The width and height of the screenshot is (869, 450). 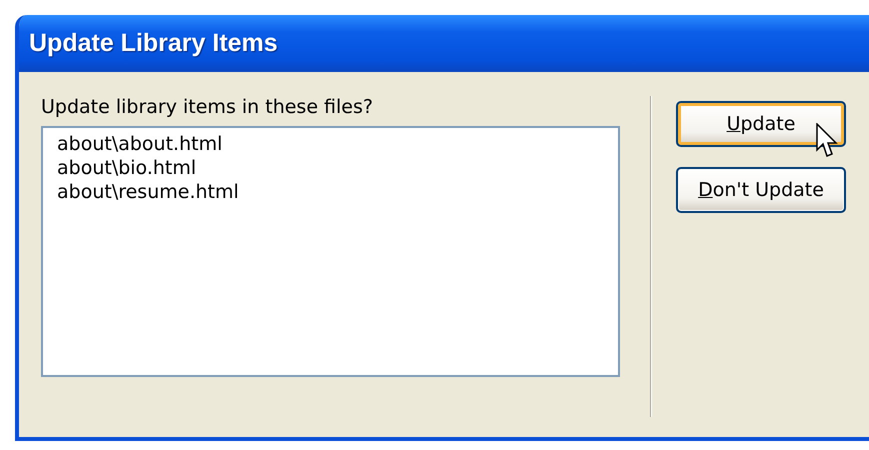 What do you see at coordinates (330, 192) in the screenshot?
I see `file-item: about\resume.html` at bounding box center [330, 192].